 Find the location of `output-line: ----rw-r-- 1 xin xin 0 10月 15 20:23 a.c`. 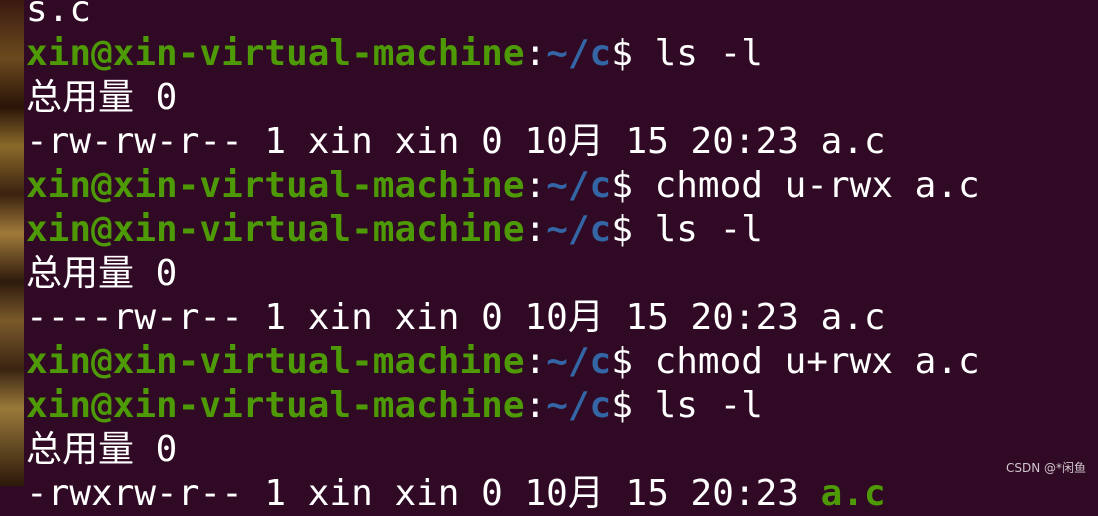

output-line: ----rw-r-- 1 xin xin 0 10月 15 20:23 a.c is located at coordinates (562, 318).